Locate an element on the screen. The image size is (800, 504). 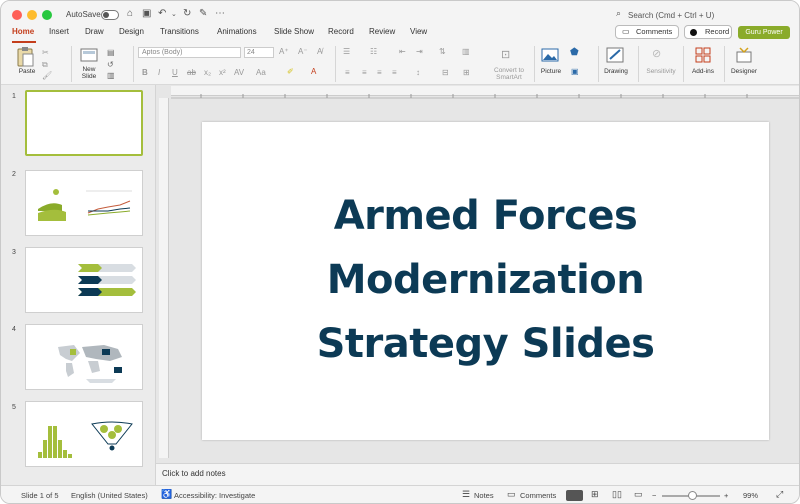
zoom-slider-handle is located at coordinates (692, 495).